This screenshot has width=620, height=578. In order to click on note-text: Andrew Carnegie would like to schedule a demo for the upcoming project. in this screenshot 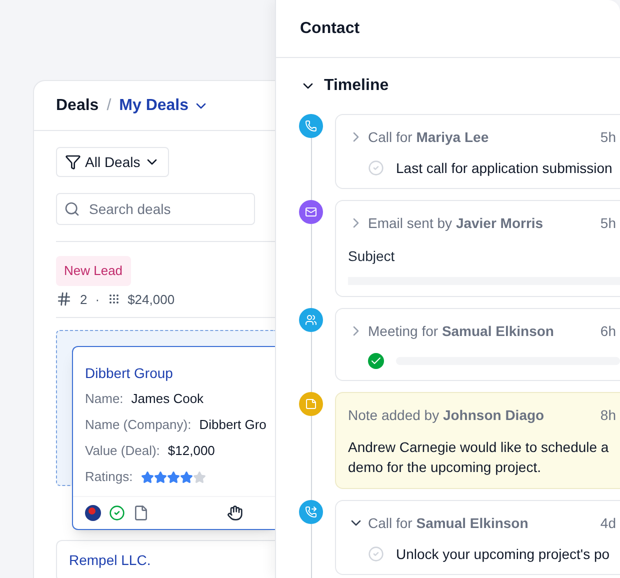, I will do `click(479, 457)`.